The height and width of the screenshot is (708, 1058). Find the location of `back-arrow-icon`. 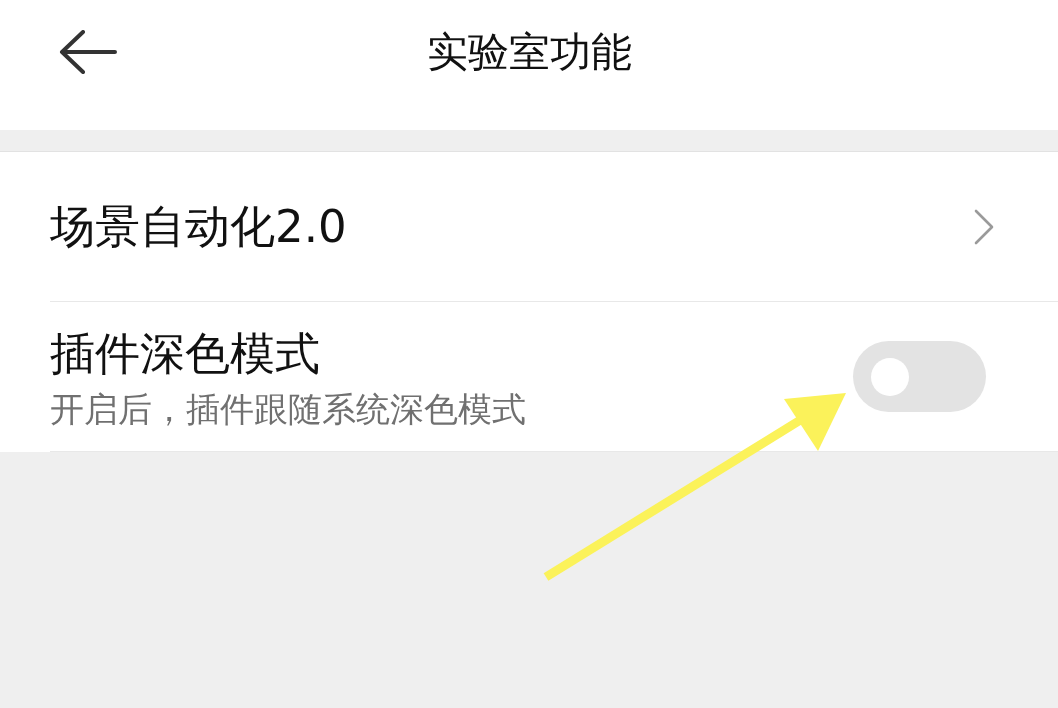

back-arrow-icon is located at coordinates (88, 52).